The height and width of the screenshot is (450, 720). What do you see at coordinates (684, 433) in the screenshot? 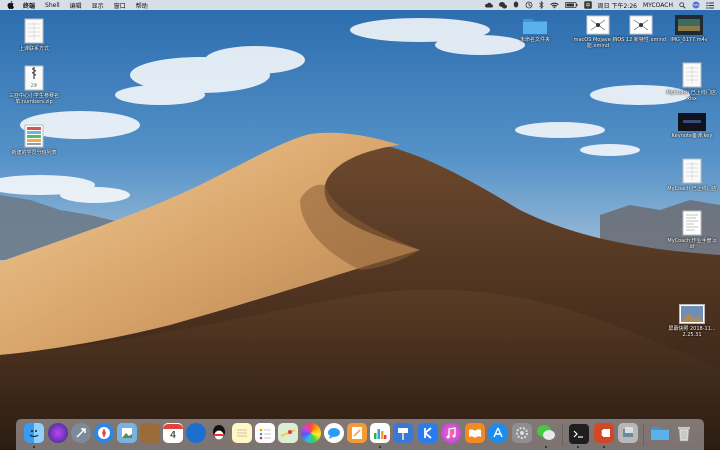
I see `trash-icon` at bounding box center [684, 433].